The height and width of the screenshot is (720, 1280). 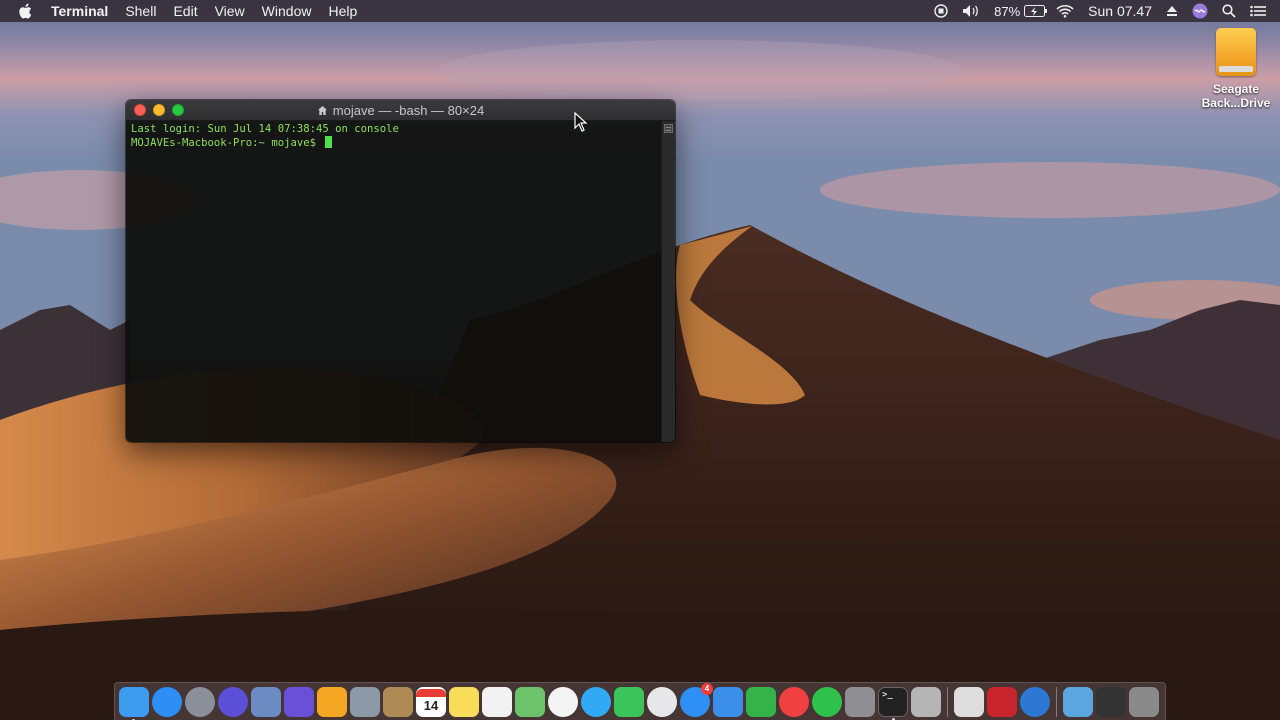 I want to click on dock-terminal-stack-icon, so click(x=1111, y=701).